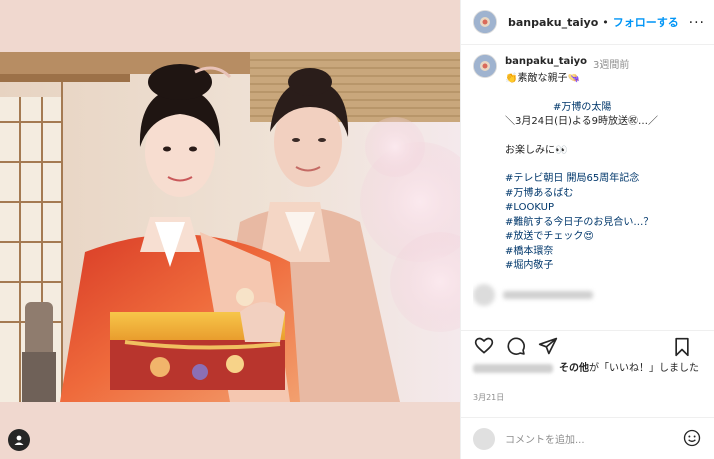 The height and width of the screenshot is (459, 714). I want to click on caption-avatar, so click(485, 66).